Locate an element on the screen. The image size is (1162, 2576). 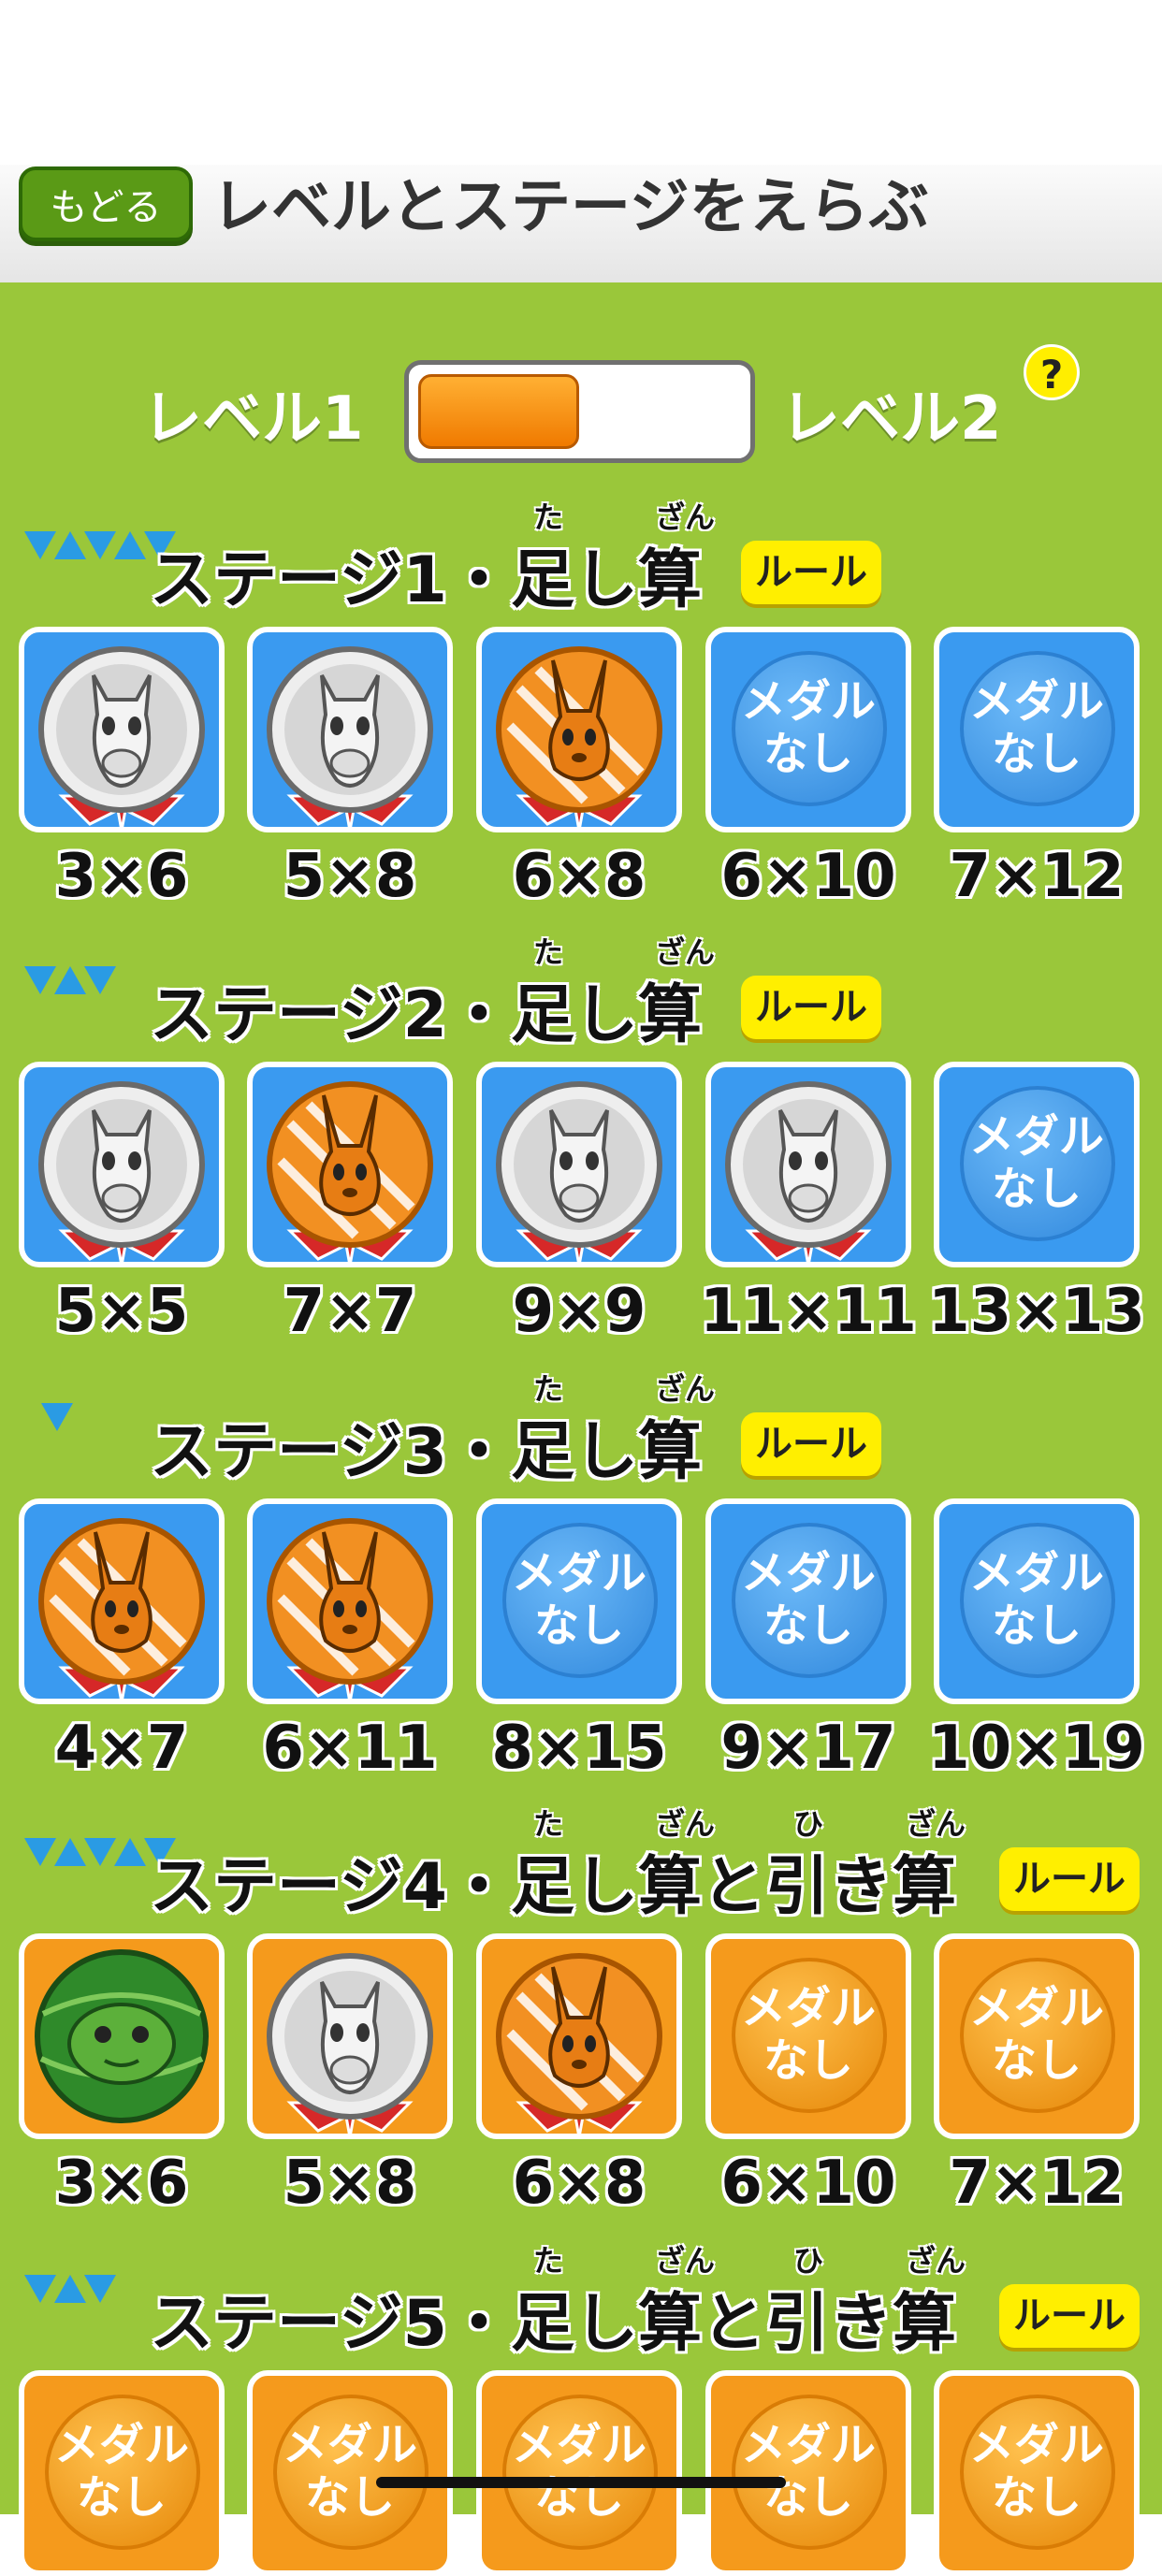
grid-size-label: 4×7 is located at coordinates (122, 1748).